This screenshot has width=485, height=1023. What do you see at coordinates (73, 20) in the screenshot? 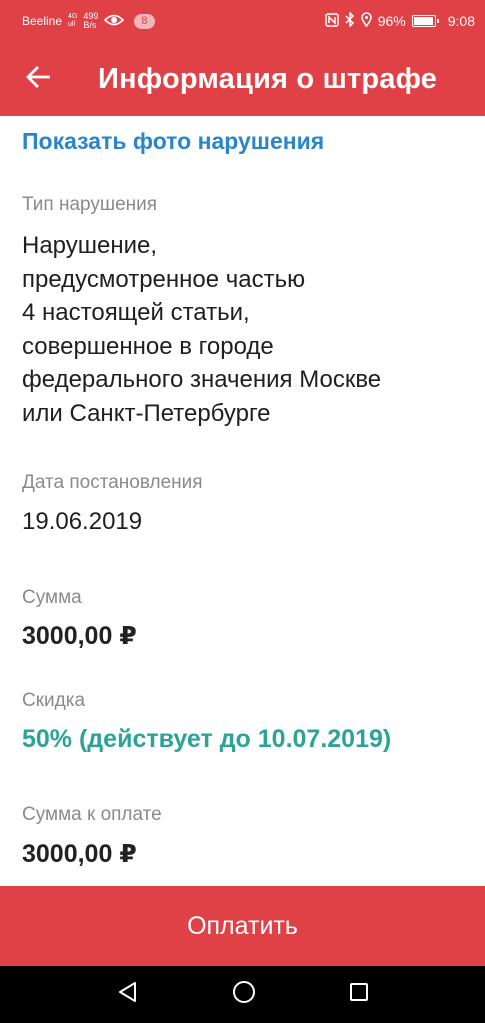
I see `network-indicator: 4G ull` at bounding box center [73, 20].